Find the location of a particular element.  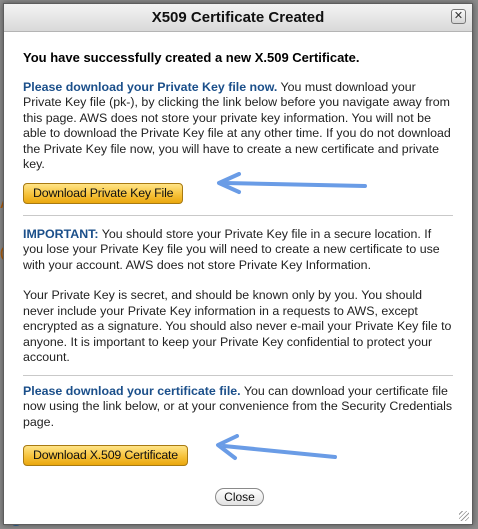

close-icon: ✕ is located at coordinates (458, 16).